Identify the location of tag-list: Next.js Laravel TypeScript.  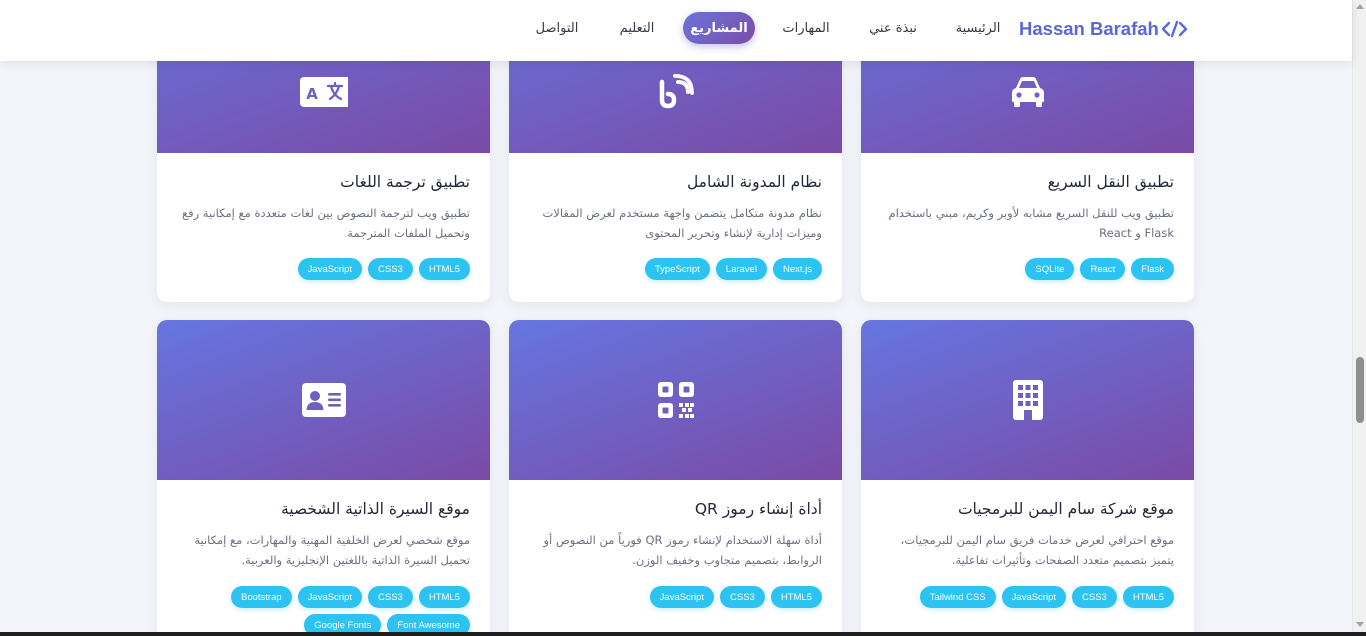
(673, 269).